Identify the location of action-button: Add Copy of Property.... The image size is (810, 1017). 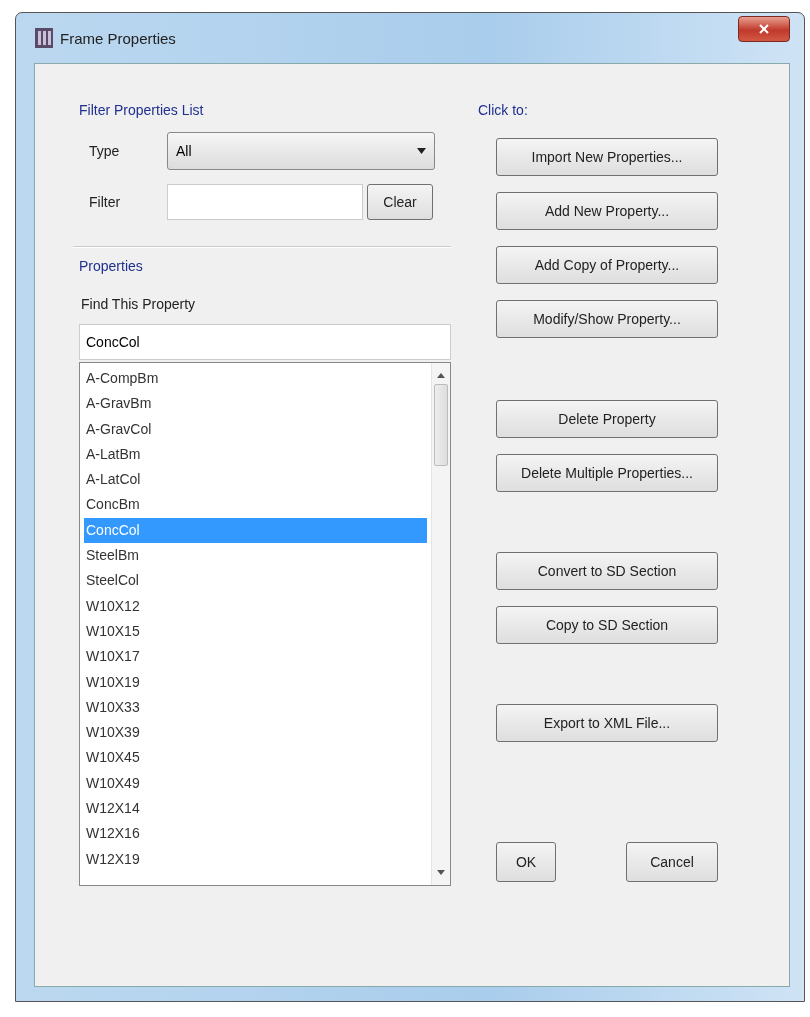
(607, 265).